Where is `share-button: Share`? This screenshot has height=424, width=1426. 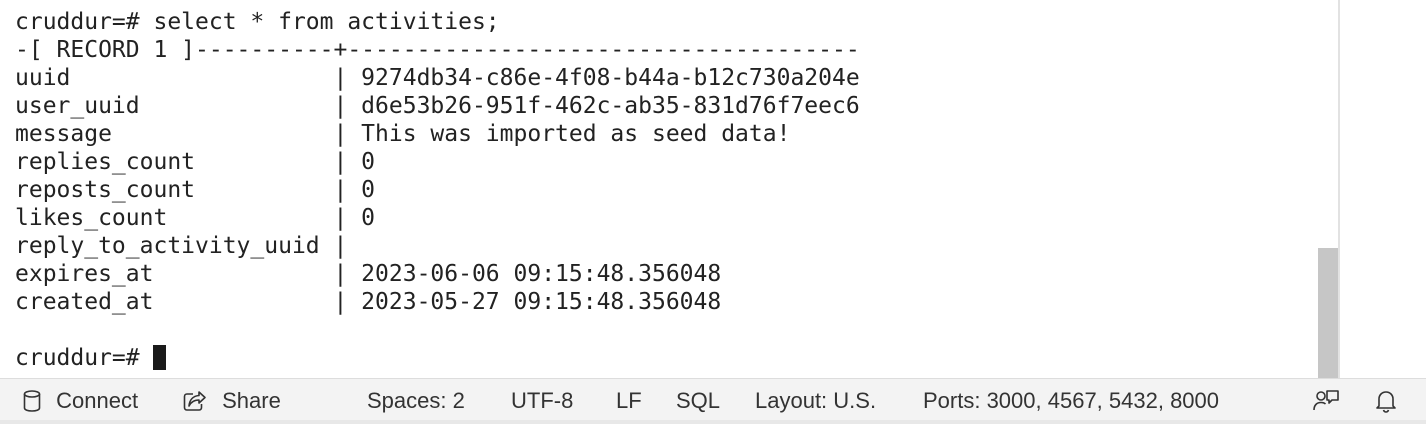 share-button: Share is located at coordinates (231, 400).